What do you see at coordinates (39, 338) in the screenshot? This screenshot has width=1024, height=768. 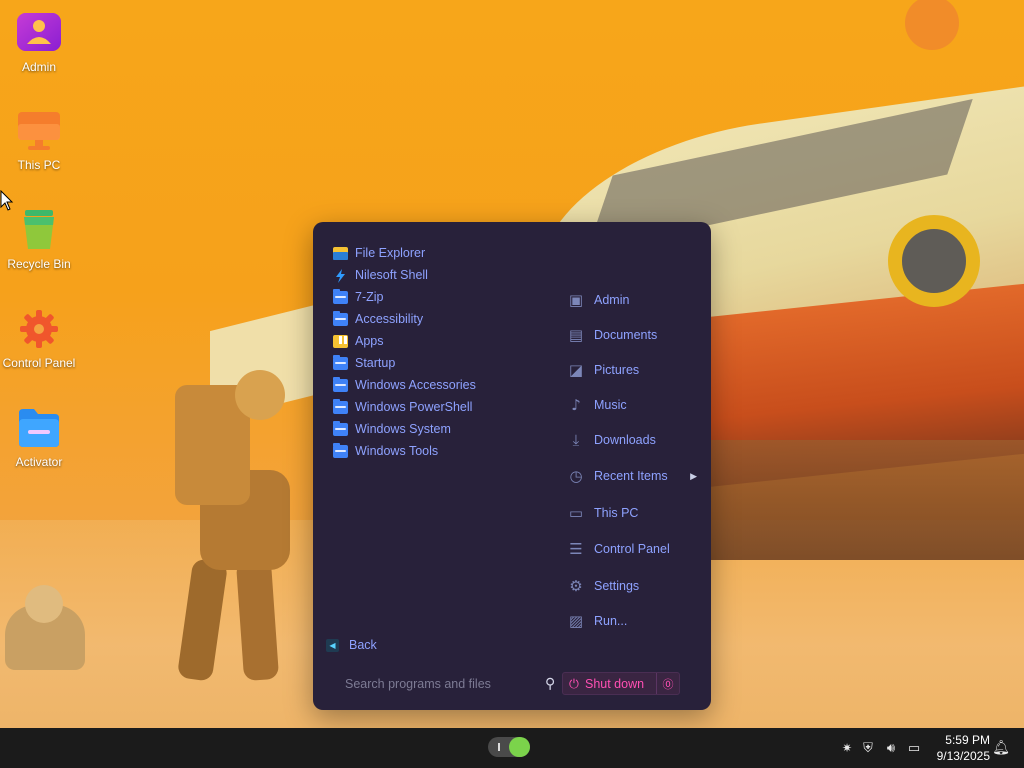 I see `desktop-icon-control-panel: Control Panel` at bounding box center [39, 338].